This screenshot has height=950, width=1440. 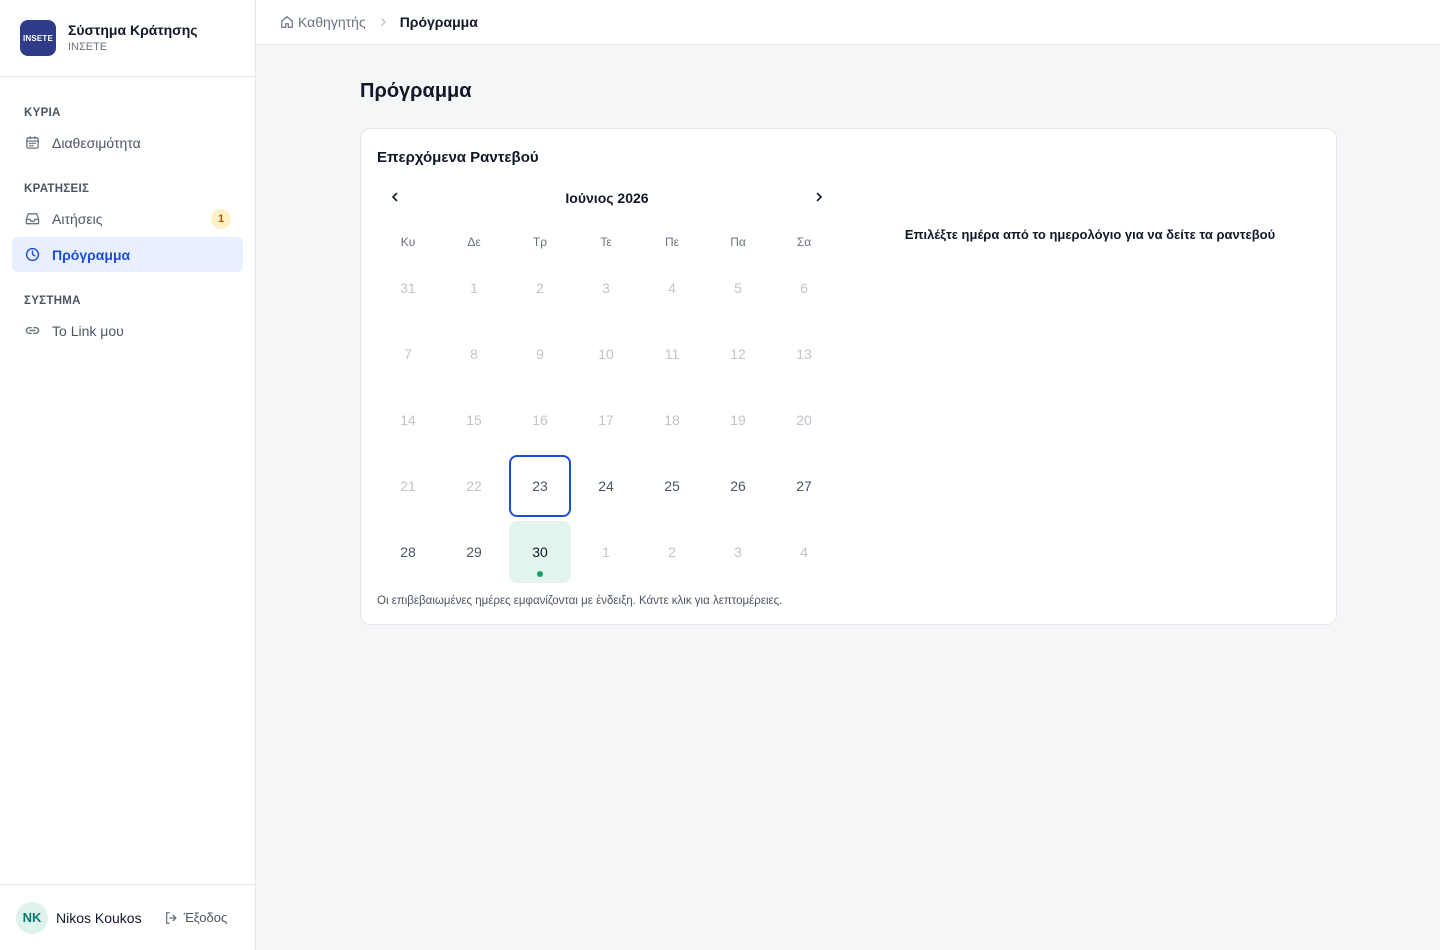 I want to click on logout-button: Έξοδος, so click(x=196, y=917).